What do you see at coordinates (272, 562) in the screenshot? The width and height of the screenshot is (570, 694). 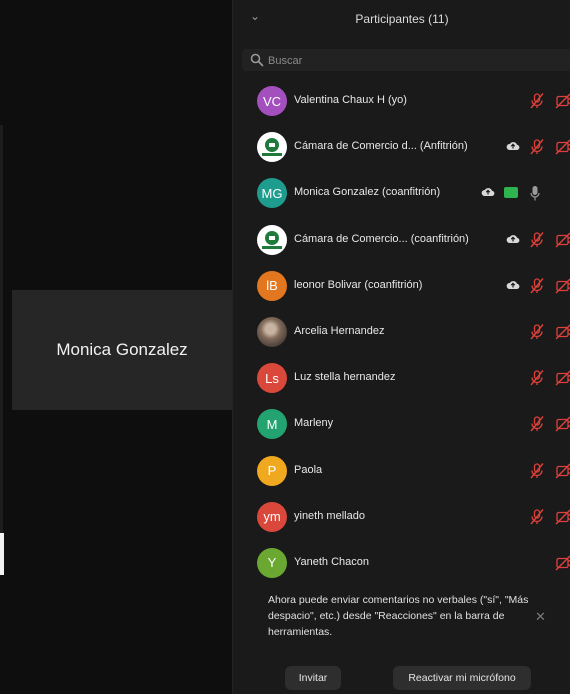 I see `avatar: Y` at bounding box center [272, 562].